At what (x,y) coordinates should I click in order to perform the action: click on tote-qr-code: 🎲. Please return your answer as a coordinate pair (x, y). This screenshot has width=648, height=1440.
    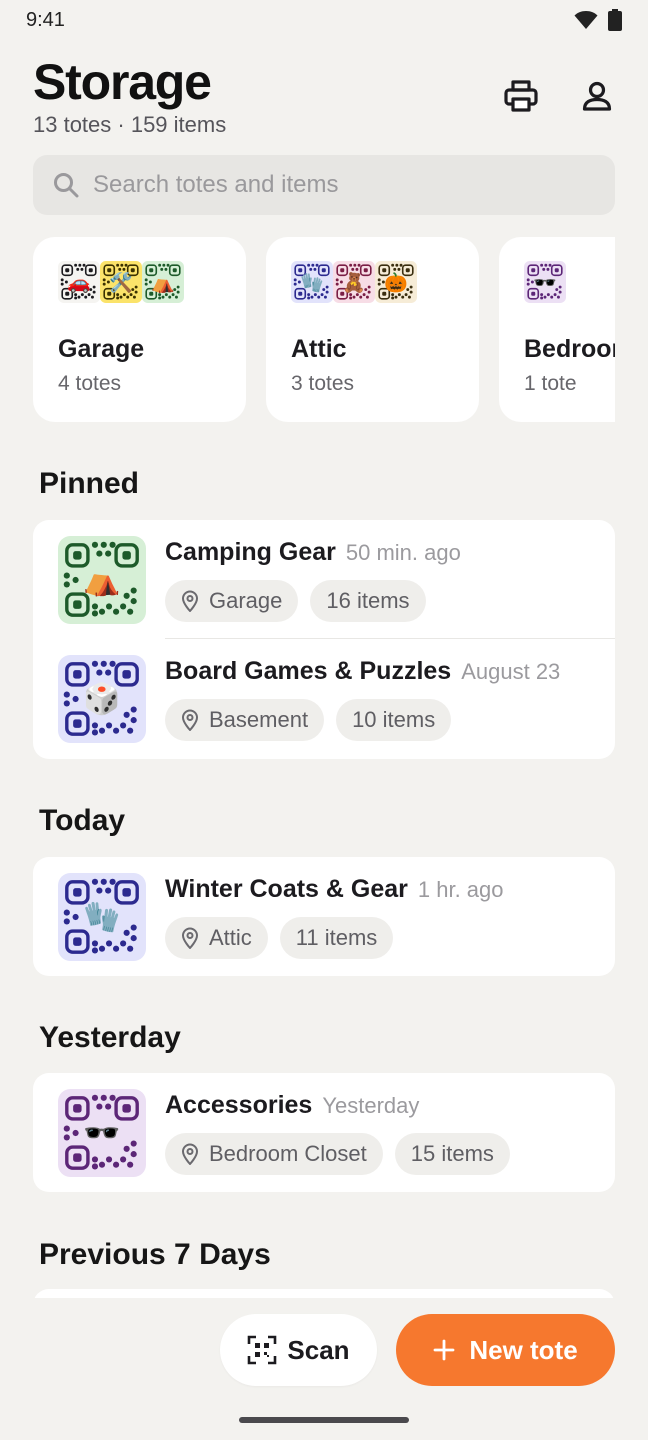
    Looking at the image, I should click on (102, 699).